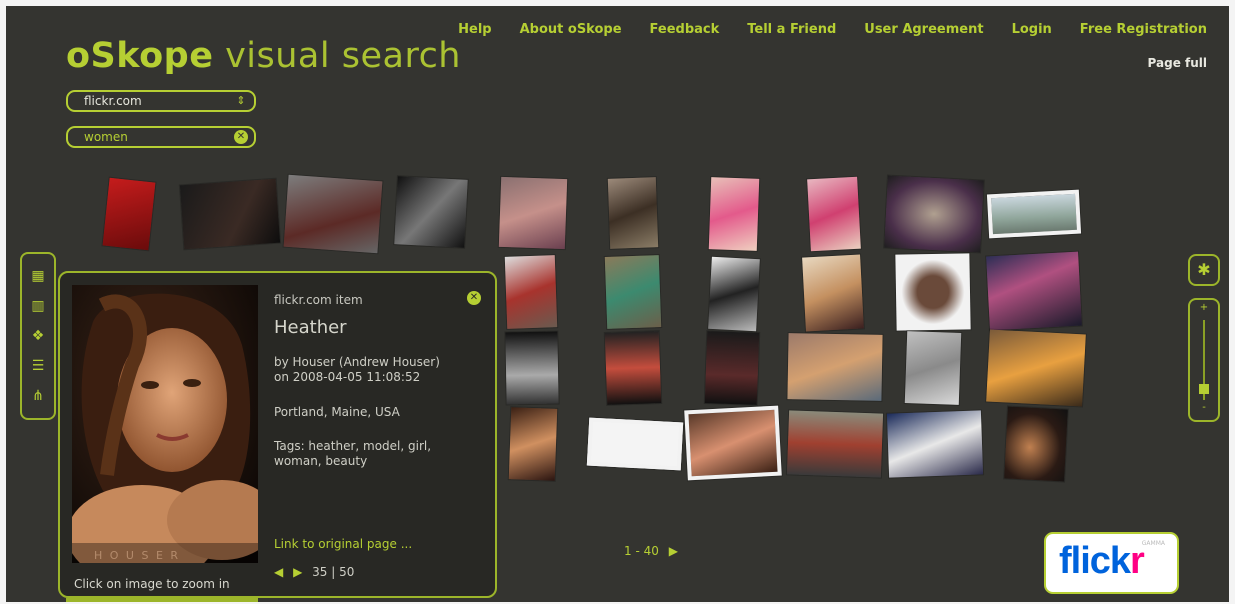 This screenshot has width=1235, height=604. I want to click on list-view-icon: ☰, so click(38, 366).